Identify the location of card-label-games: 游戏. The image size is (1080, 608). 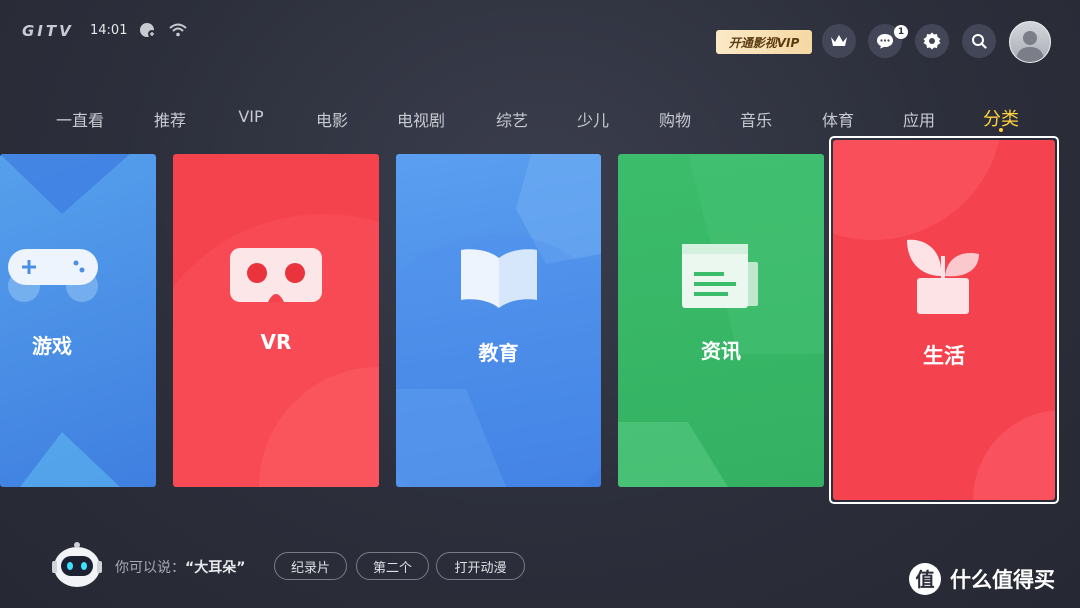
(52, 346).